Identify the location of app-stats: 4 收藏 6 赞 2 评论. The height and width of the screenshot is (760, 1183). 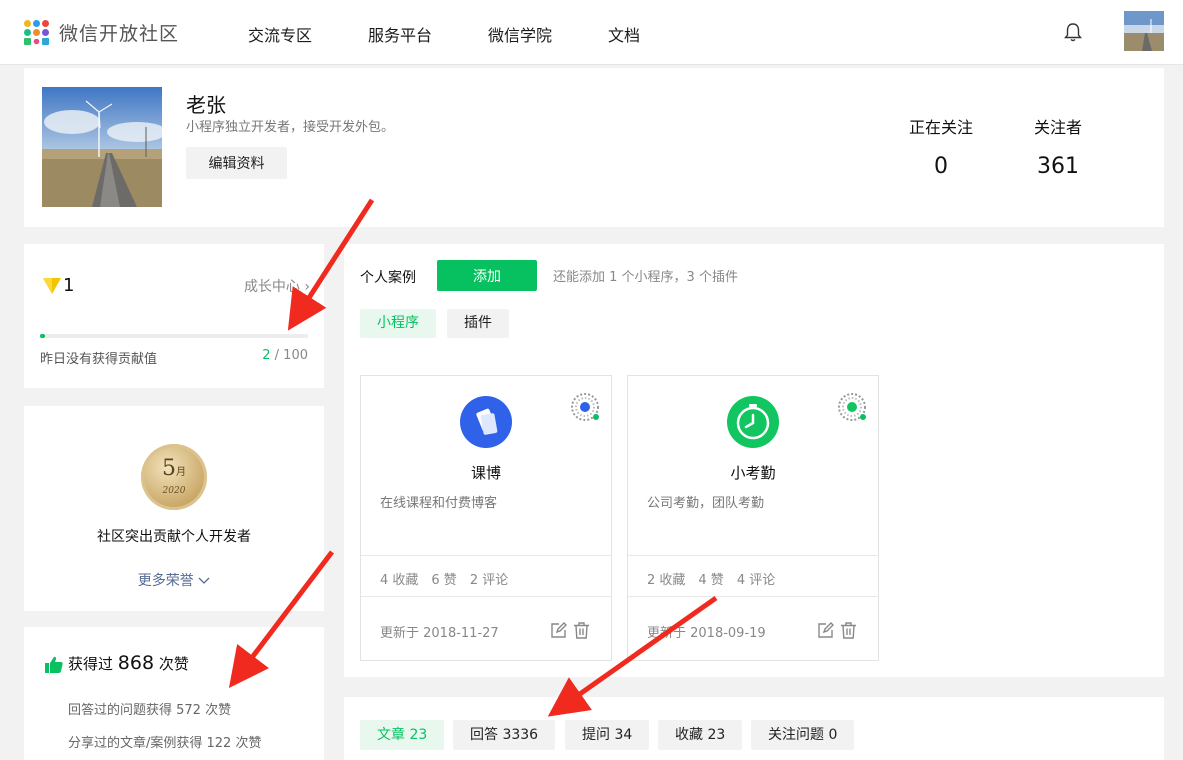
(450, 578).